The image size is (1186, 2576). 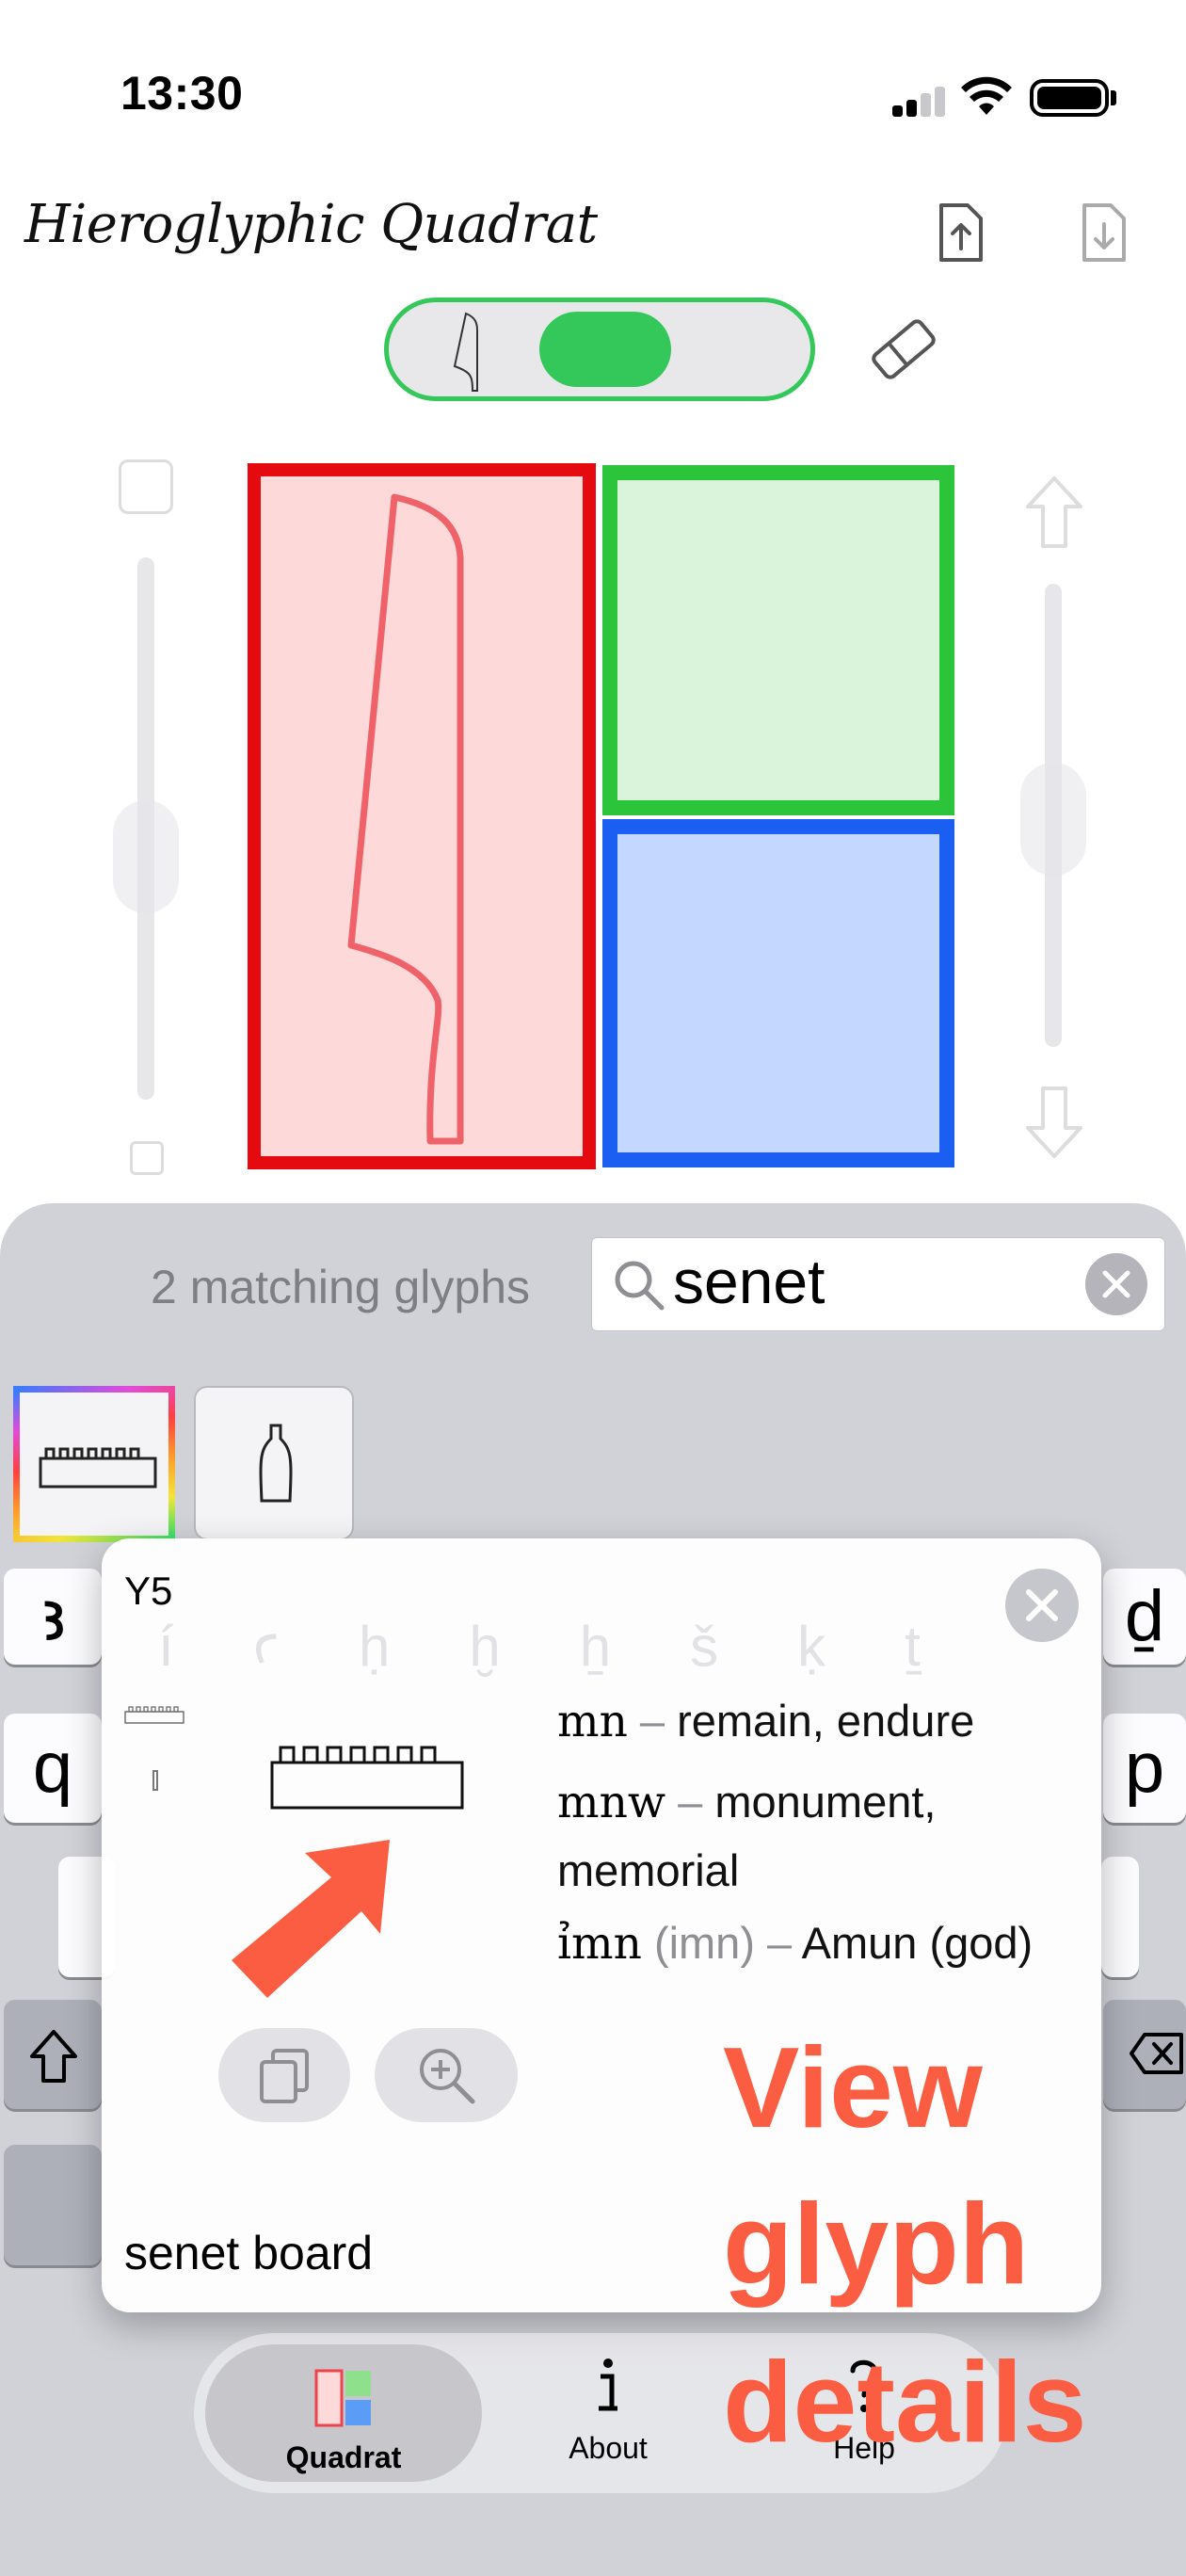 I want to click on tab-about: About, so click(x=608, y=2413).